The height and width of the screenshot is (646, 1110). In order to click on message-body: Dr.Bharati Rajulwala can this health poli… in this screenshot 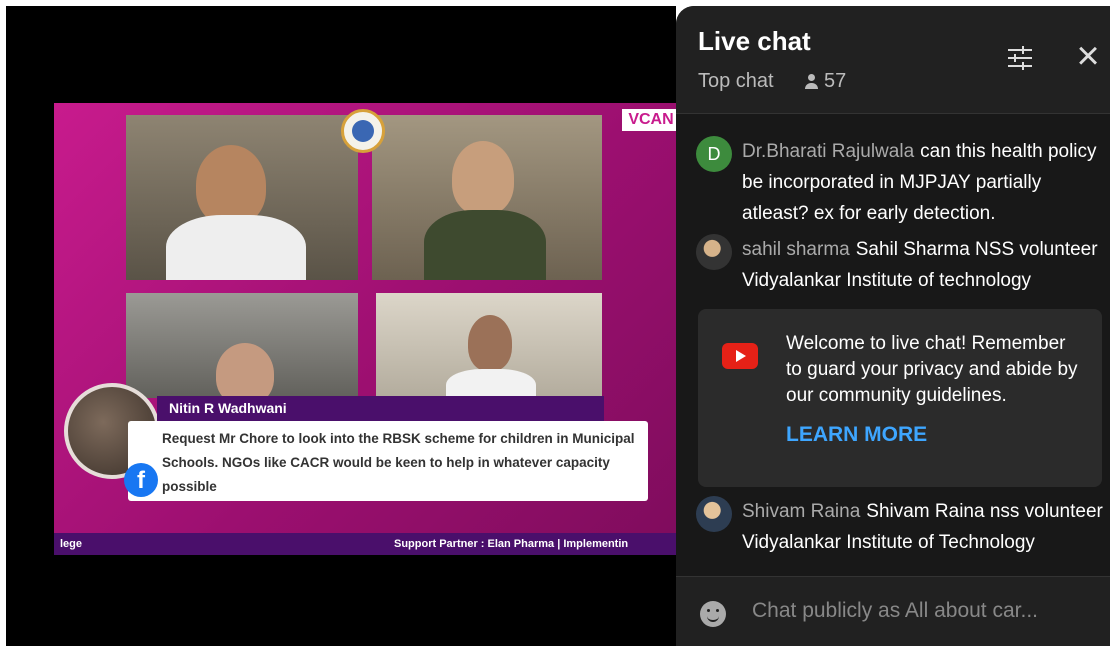, I will do `click(925, 182)`.